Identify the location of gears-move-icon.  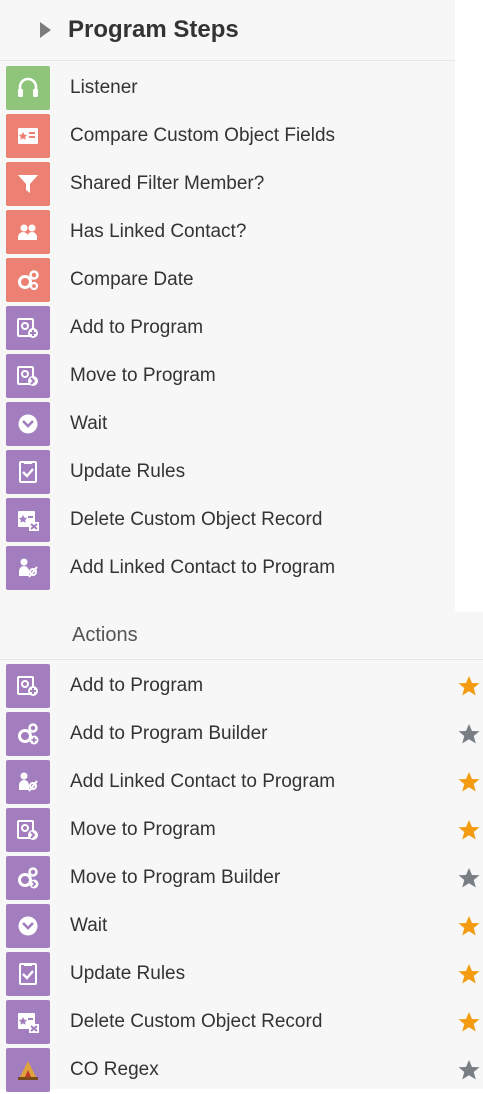
(28, 878).